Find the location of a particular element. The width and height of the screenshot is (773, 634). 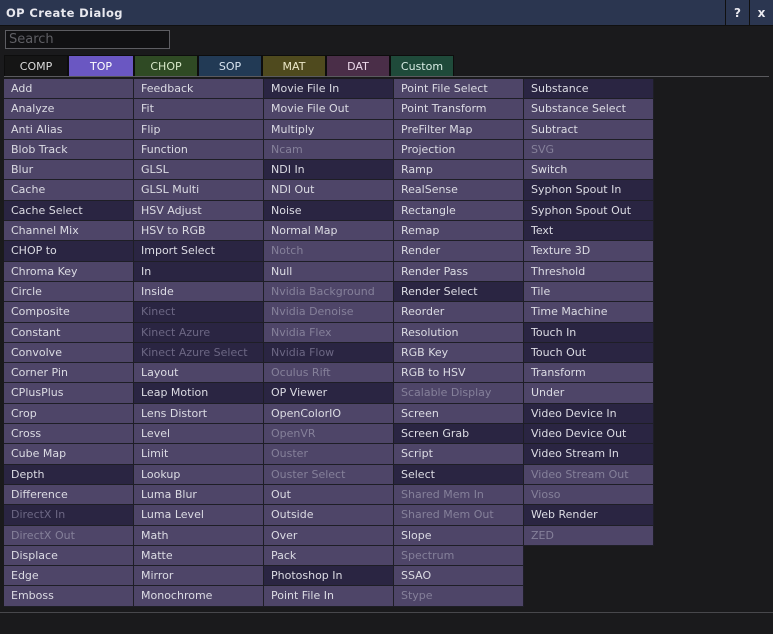

operator-item: Screen Grab is located at coordinates (459, 434).